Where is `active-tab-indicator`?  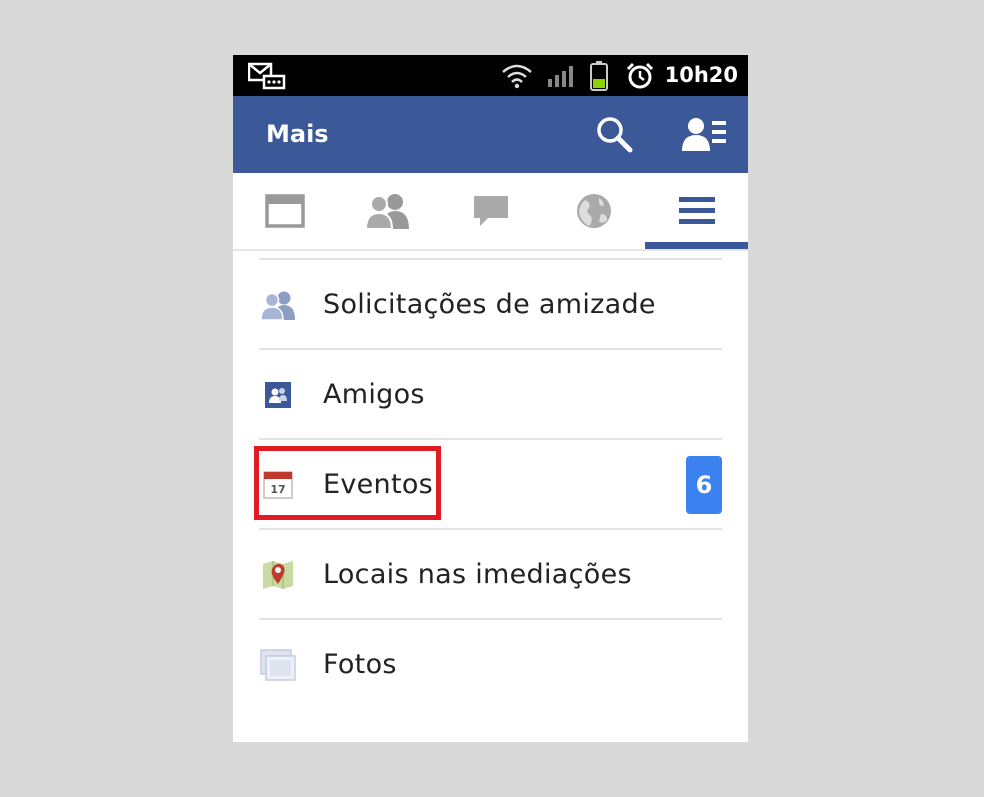
active-tab-indicator is located at coordinates (696, 245).